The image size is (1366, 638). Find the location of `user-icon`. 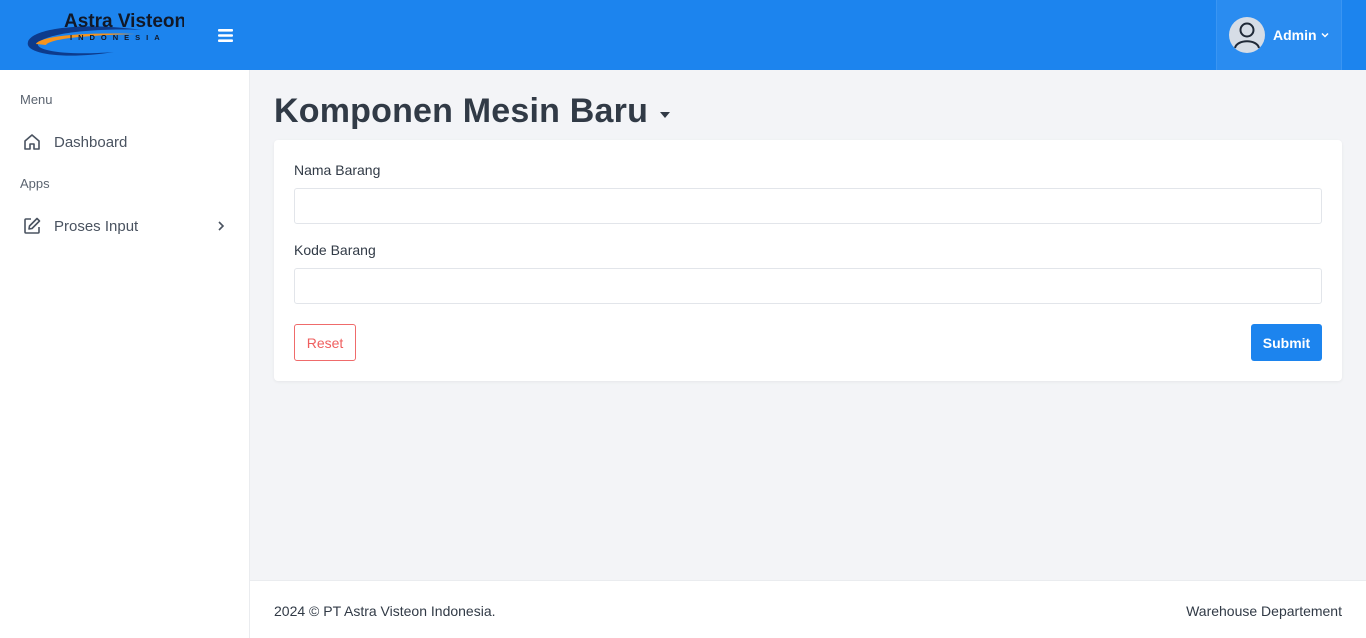

user-icon is located at coordinates (1247, 35).